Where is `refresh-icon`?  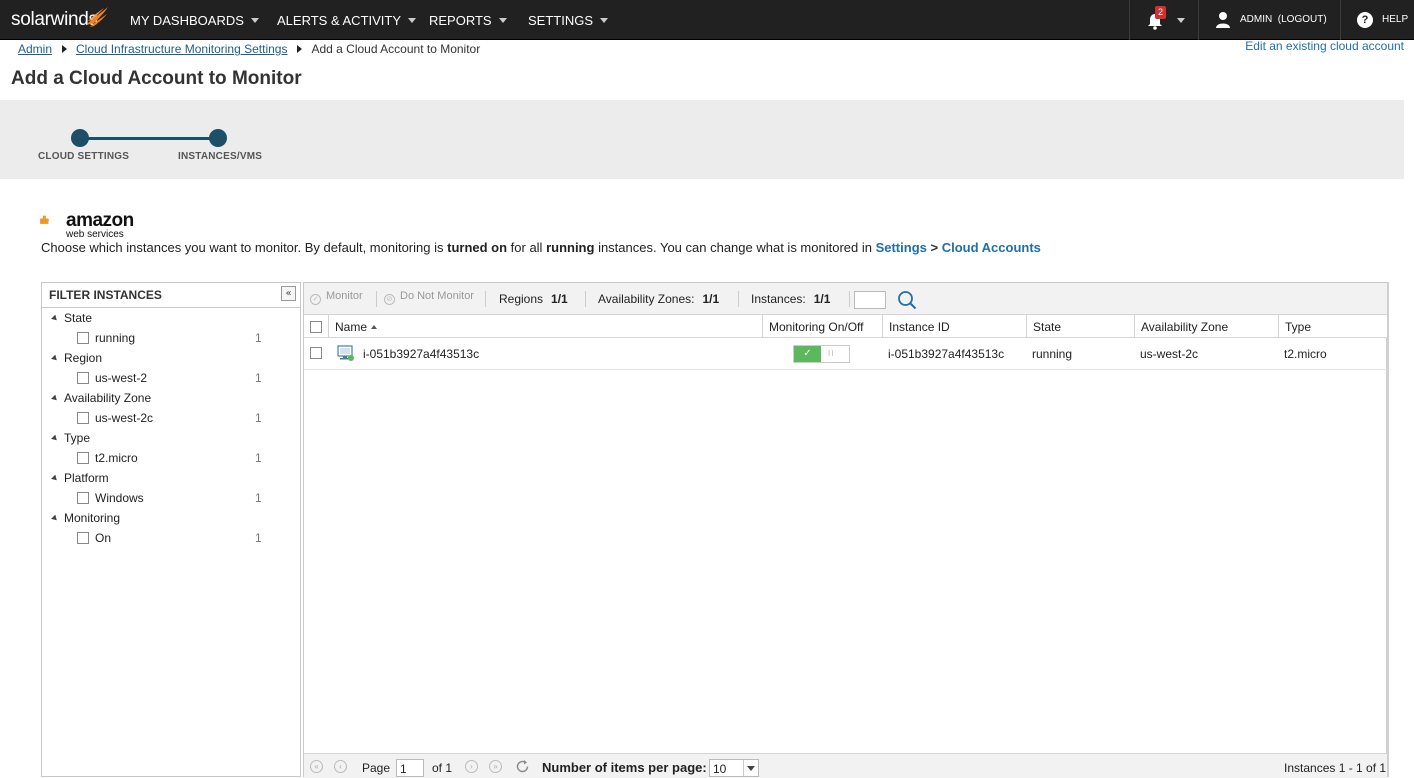 refresh-icon is located at coordinates (522, 766).